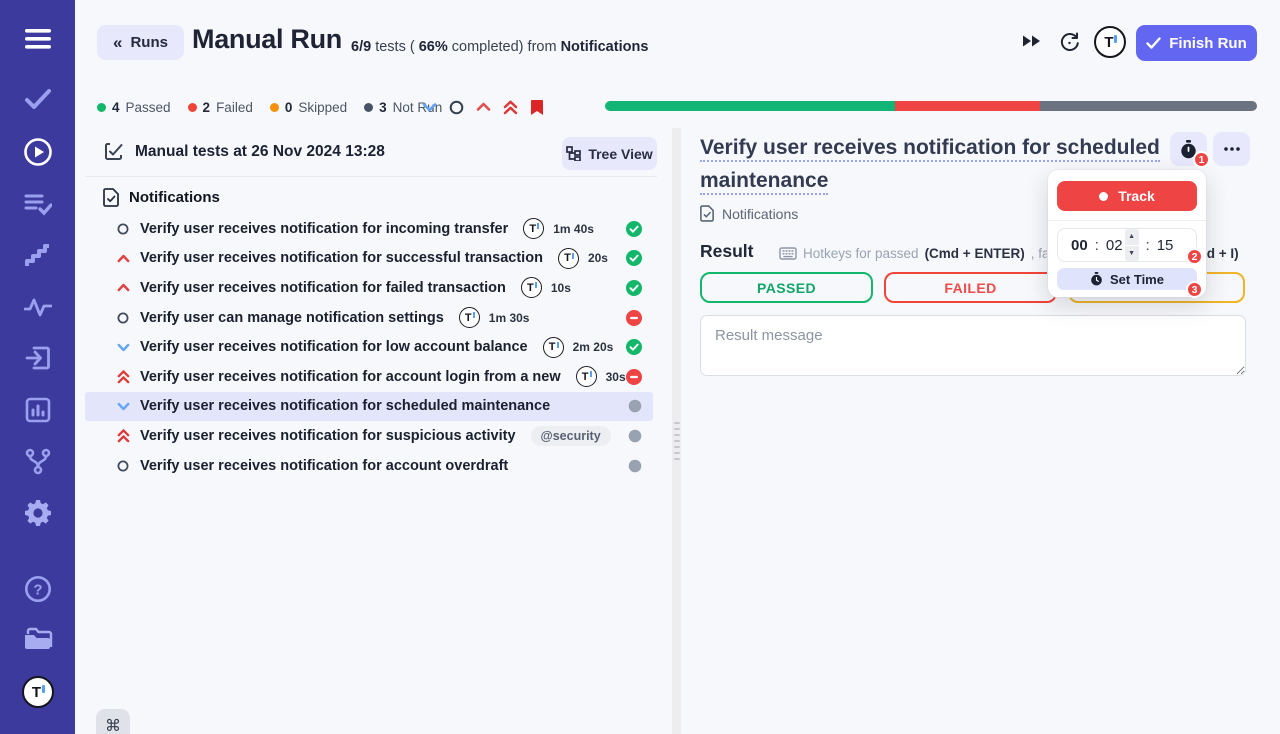  I want to click on steps-icon, so click(37, 256).